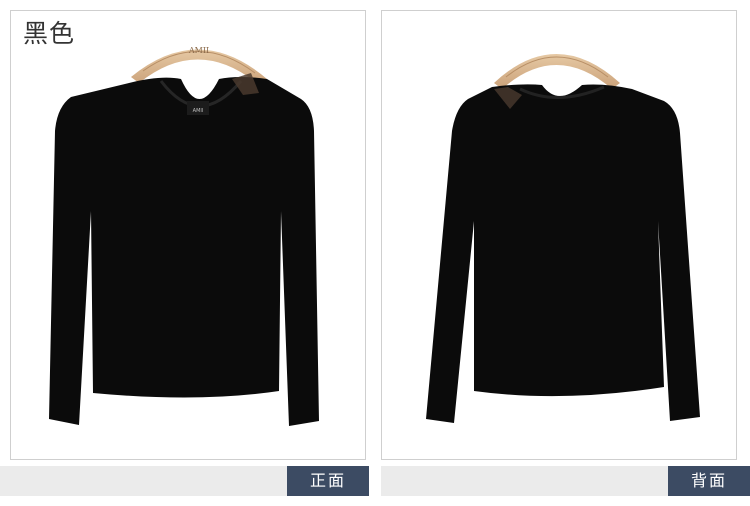 The height and width of the screenshot is (506, 750). What do you see at coordinates (49, 33) in the screenshot?
I see `color-label: 黑色` at bounding box center [49, 33].